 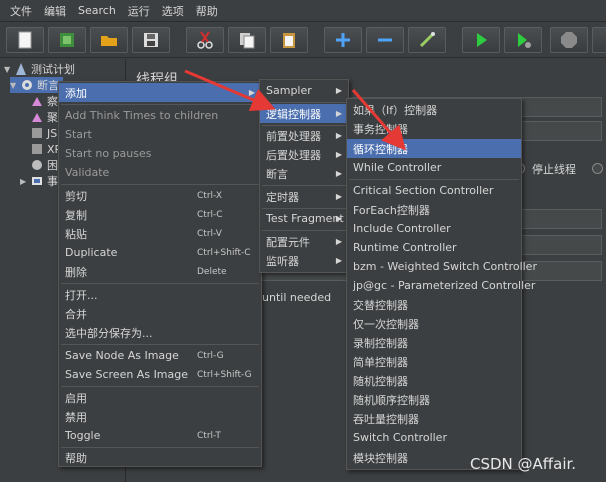 What do you see at coordinates (523, 464) in the screenshot?
I see `watermark: CSDN @Affair.` at bounding box center [523, 464].